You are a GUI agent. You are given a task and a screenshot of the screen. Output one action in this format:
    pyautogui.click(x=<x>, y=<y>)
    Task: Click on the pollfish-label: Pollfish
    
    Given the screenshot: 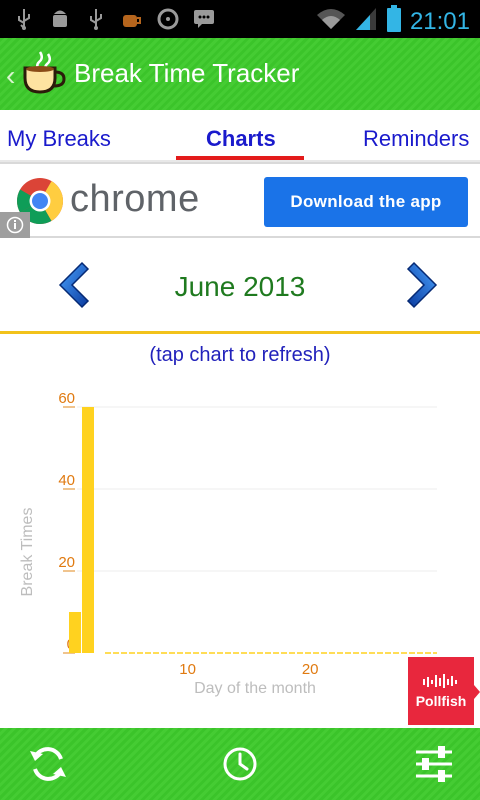 What is the action you would take?
    pyautogui.click(x=441, y=701)
    